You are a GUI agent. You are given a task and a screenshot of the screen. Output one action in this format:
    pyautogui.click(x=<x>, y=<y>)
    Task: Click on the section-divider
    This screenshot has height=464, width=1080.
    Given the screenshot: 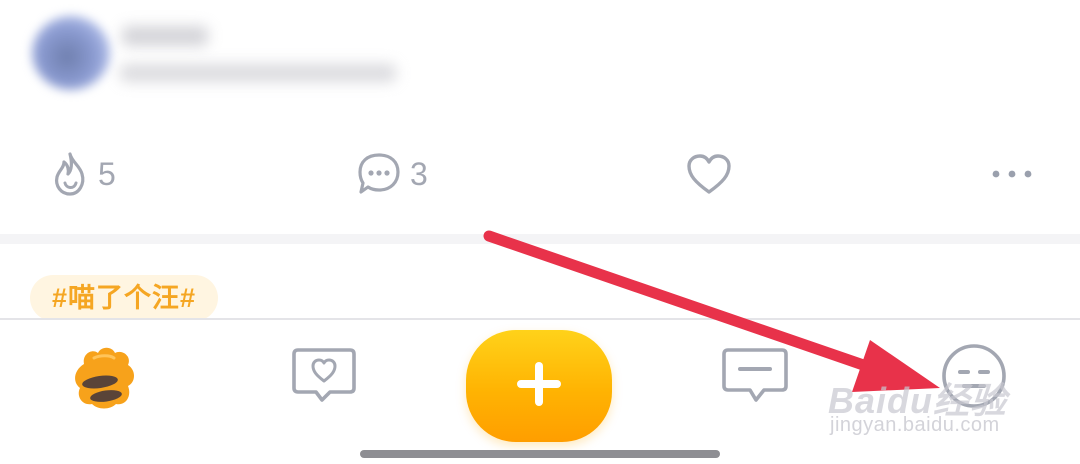 What is the action you would take?
    pyautogui.click(x=540, y=239)
    